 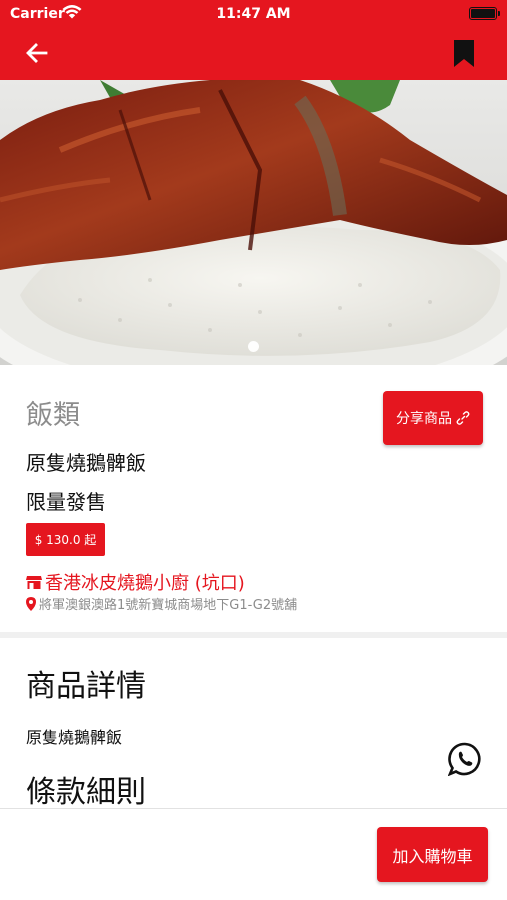 I want to click on add-to-cart-button: 加入購物車, so click(x=432, y=854).